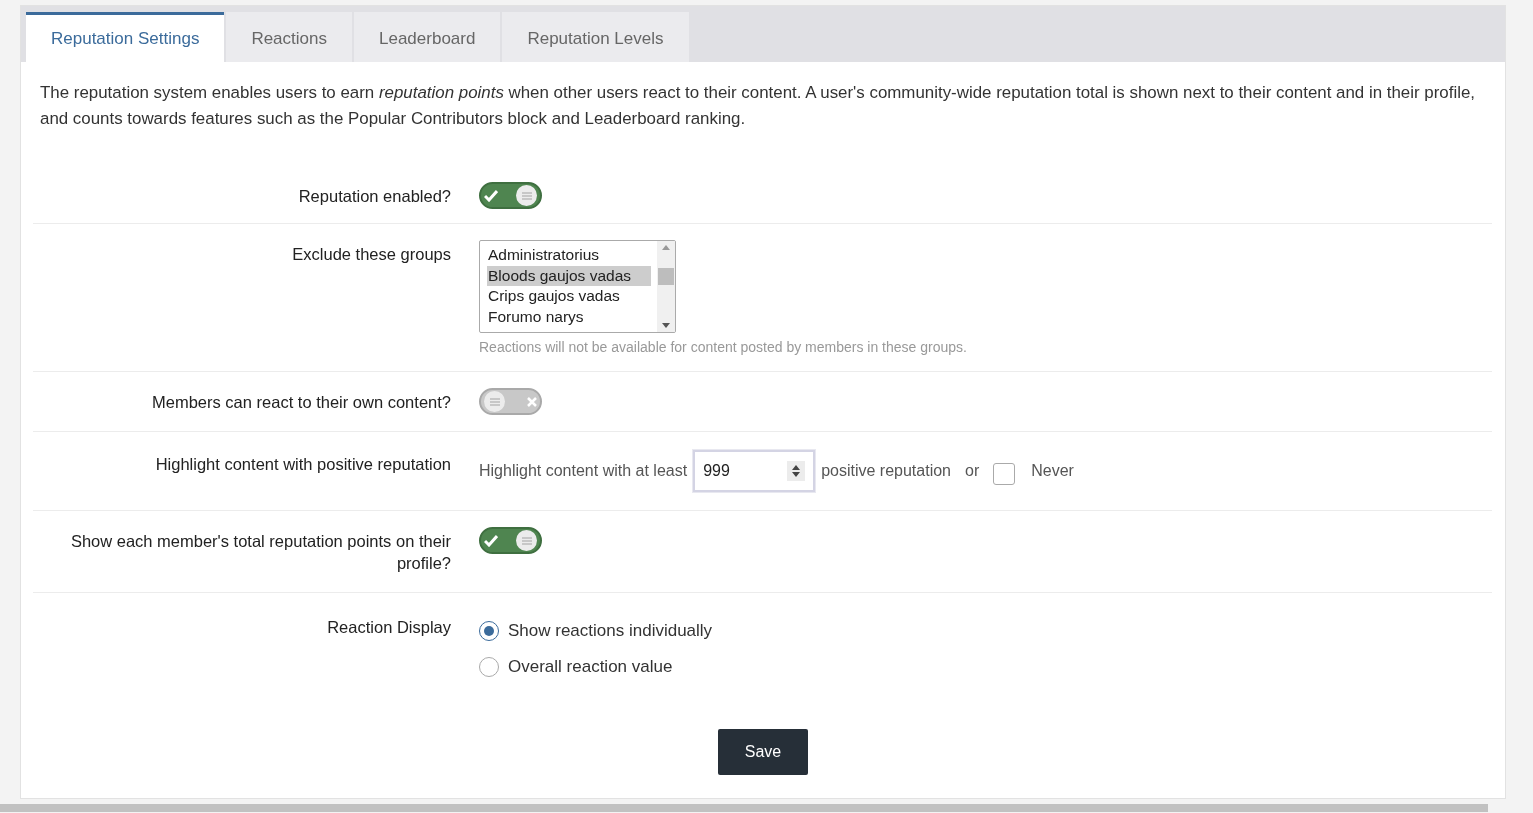 The width and height of the screenshot is (1533, 813). What do you see at coordinates (583, 471) in the screenshot?
I see `prefix-text: Highlight content with at least` at bounding box center [583, 471].